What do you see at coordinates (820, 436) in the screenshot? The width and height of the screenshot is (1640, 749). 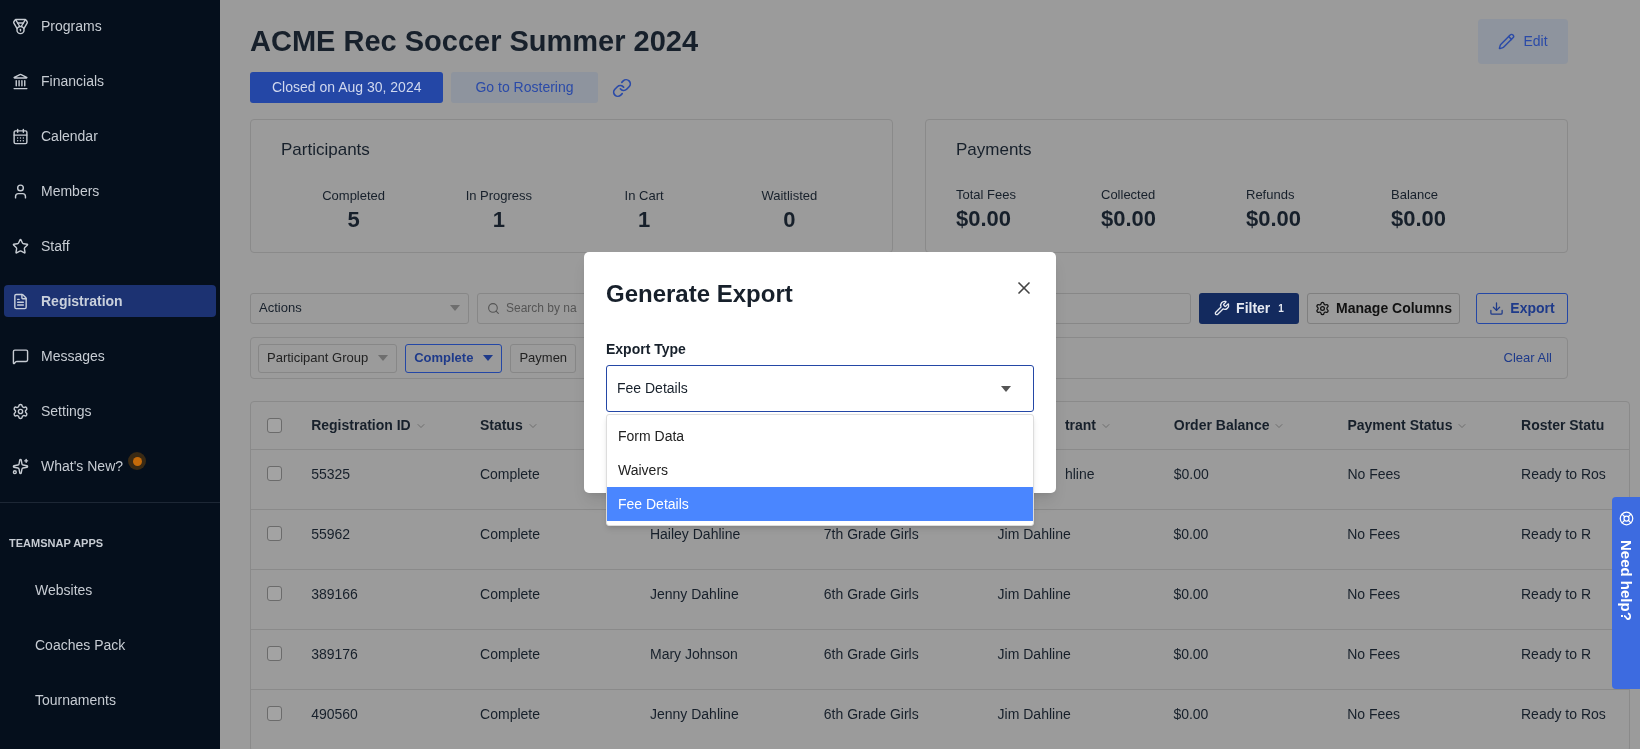 I see `dropdown-option: Form Data` at bounding box center [820, 436].